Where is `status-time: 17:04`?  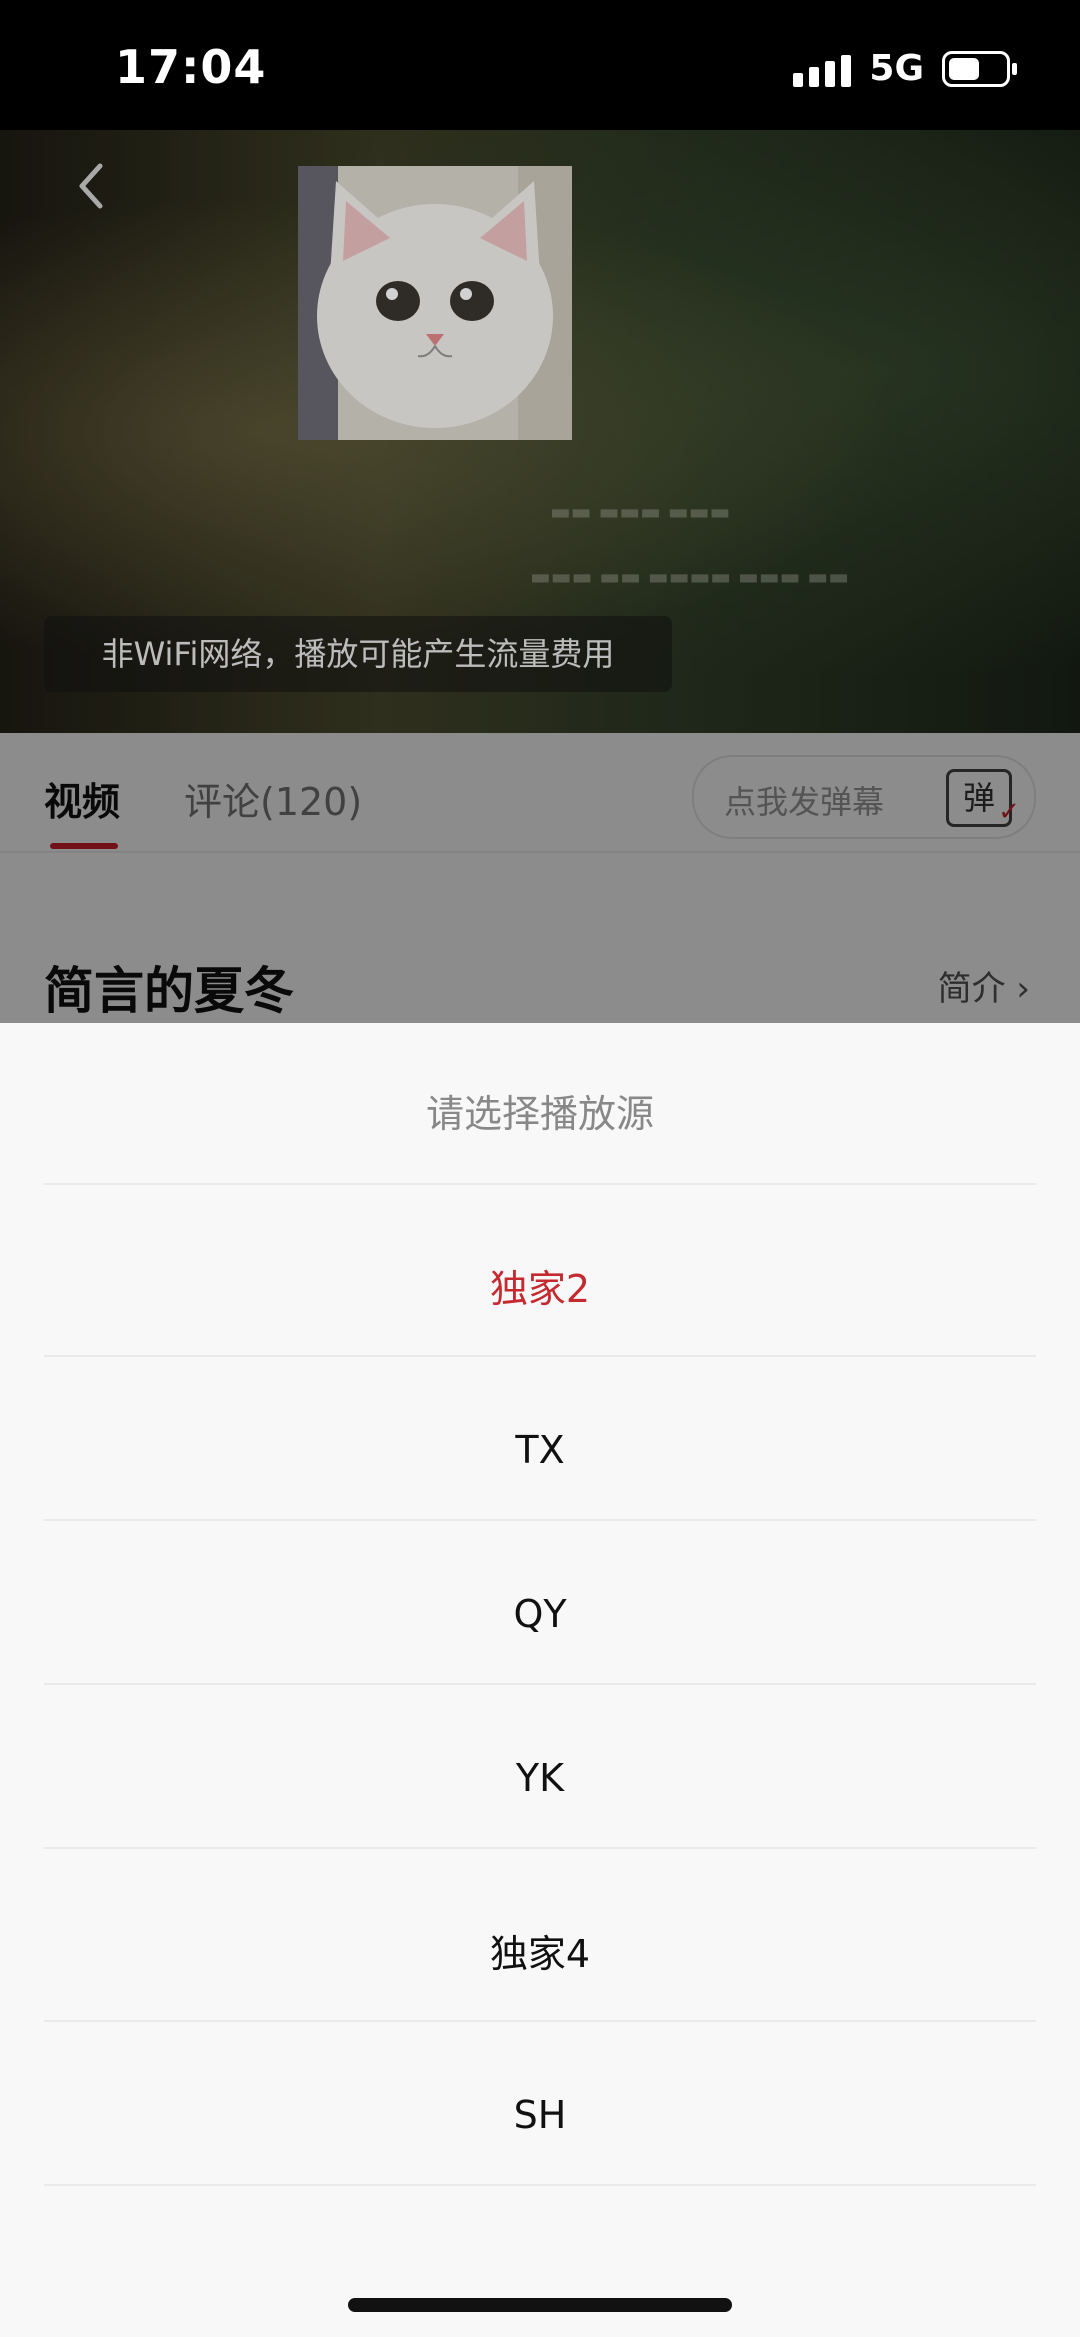
status-time: 17:04 is located at coordinates (191, 67).